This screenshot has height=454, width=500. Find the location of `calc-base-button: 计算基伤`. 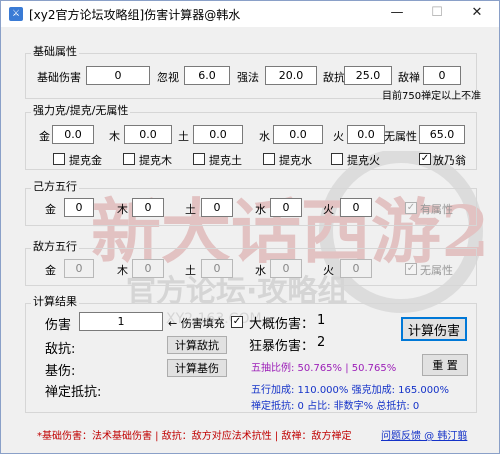

calc-base-button: 计算基伤 is located at coordinates (197, 368).